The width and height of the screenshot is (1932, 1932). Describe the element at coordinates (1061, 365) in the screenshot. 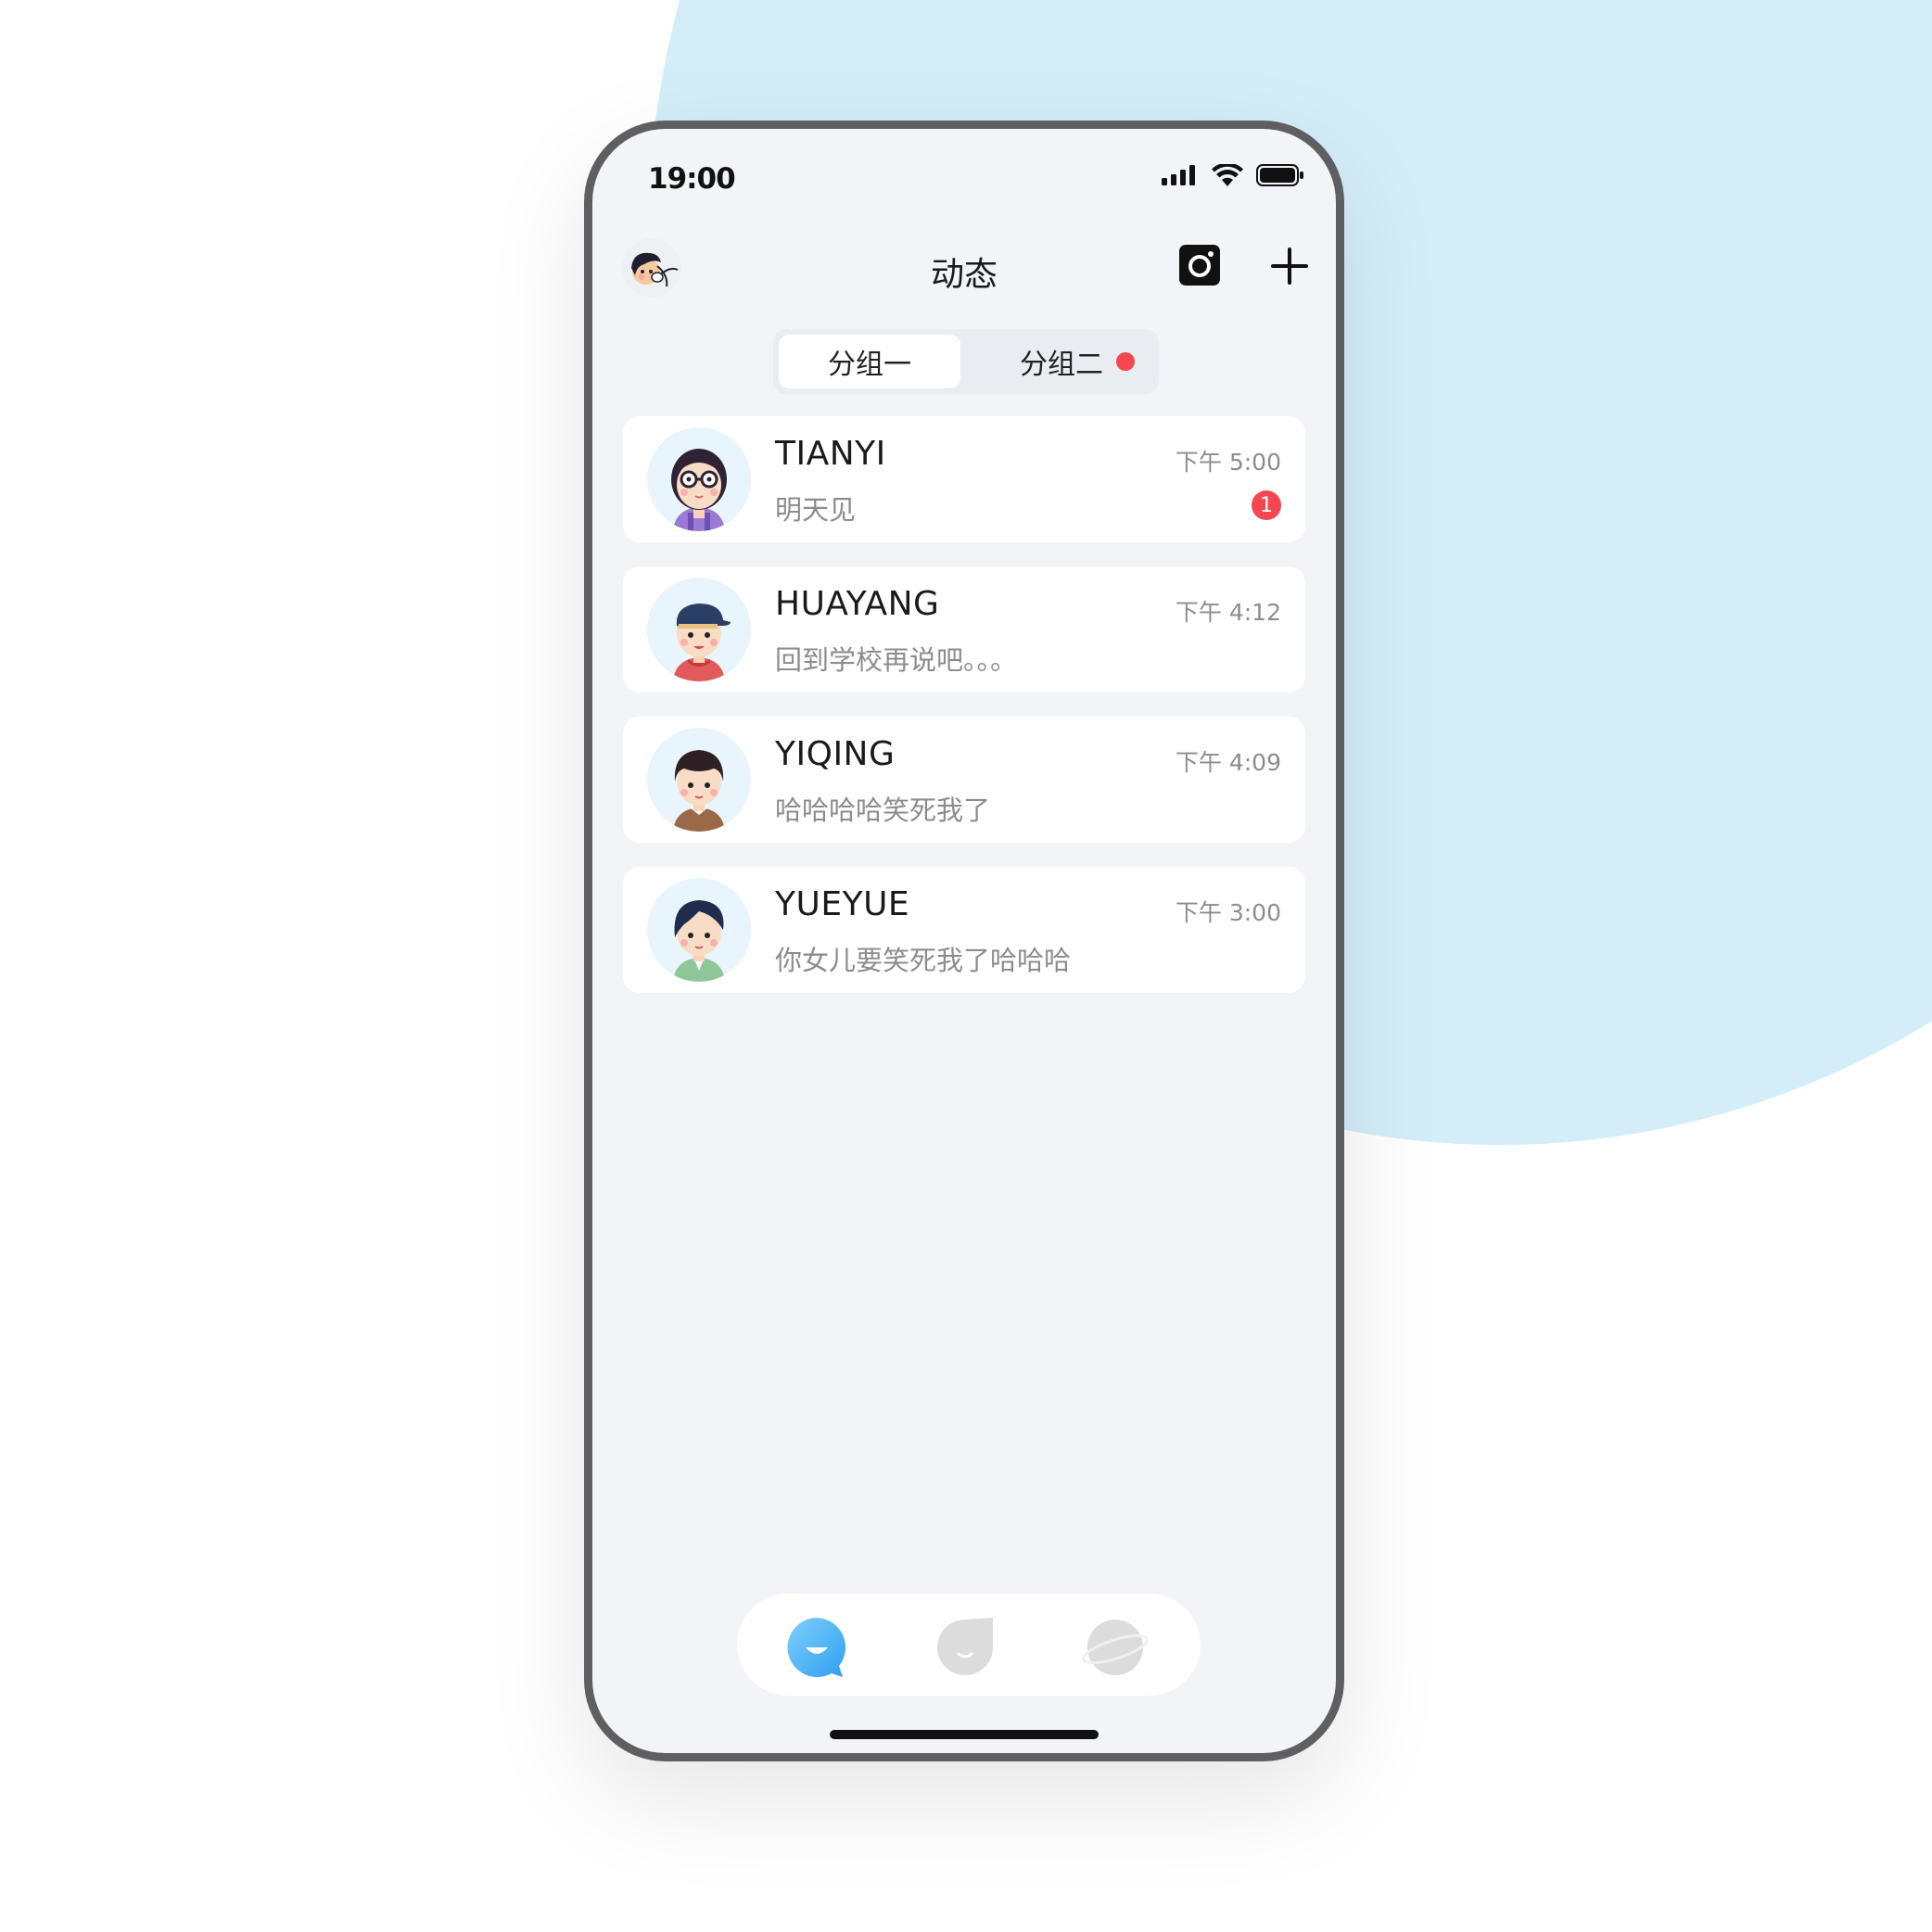

I see `tab-group-two-label: 分组二` at that location.